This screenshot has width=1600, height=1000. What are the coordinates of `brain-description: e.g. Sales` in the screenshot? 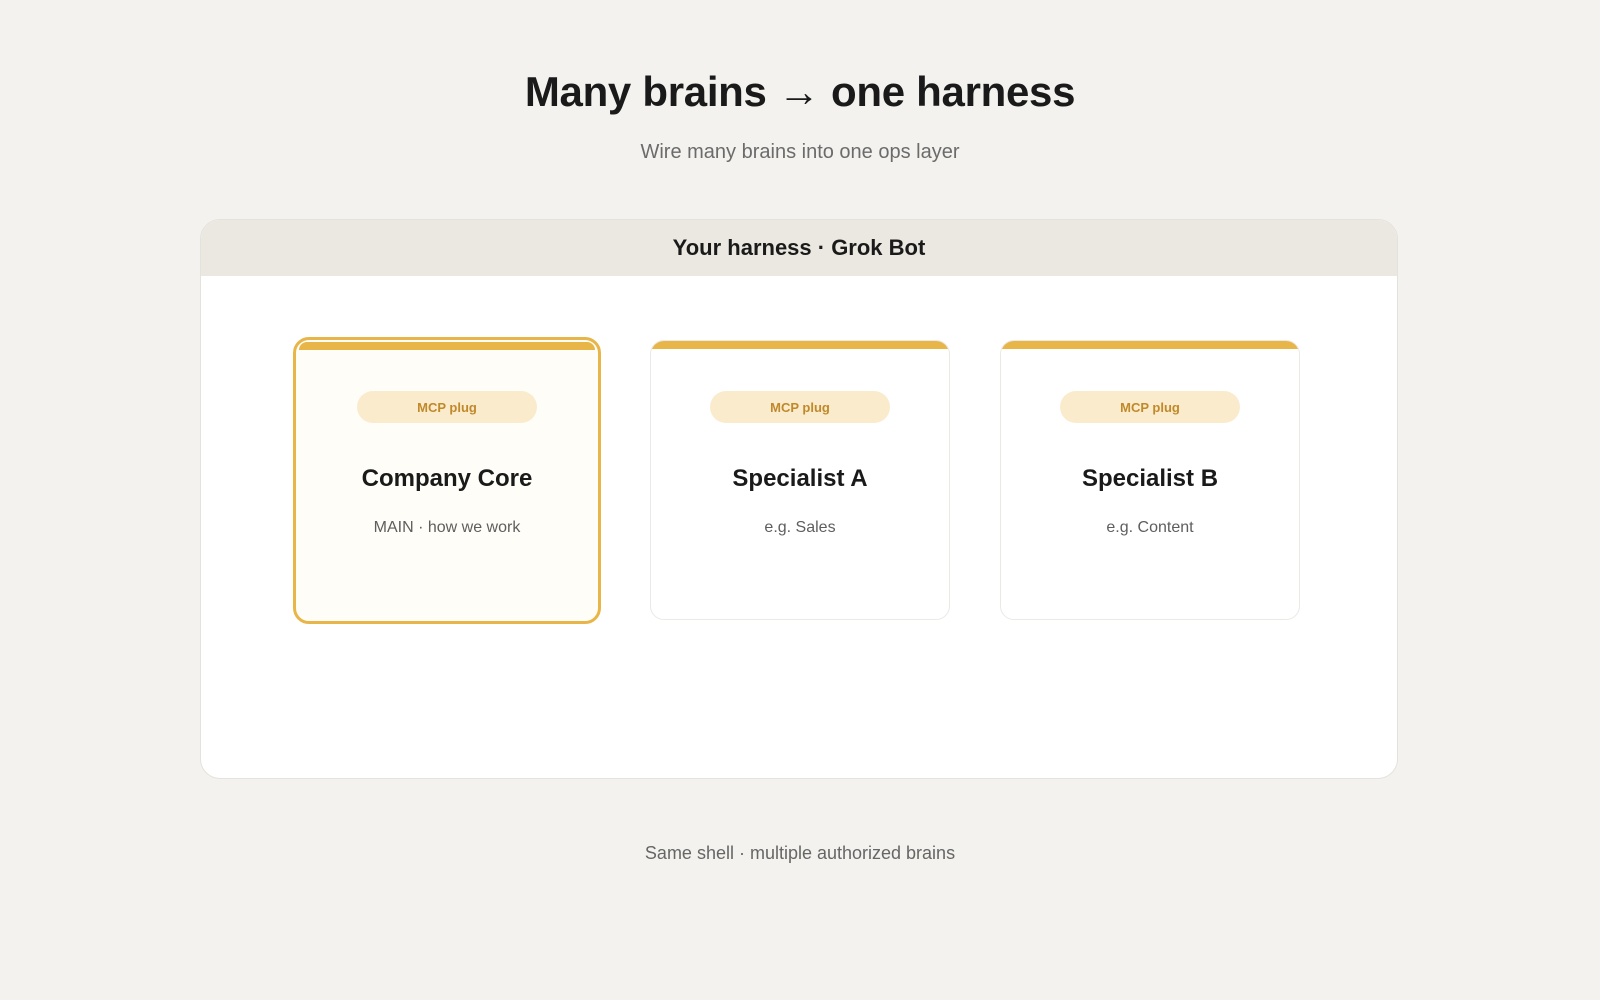 It's located at (800, 527).